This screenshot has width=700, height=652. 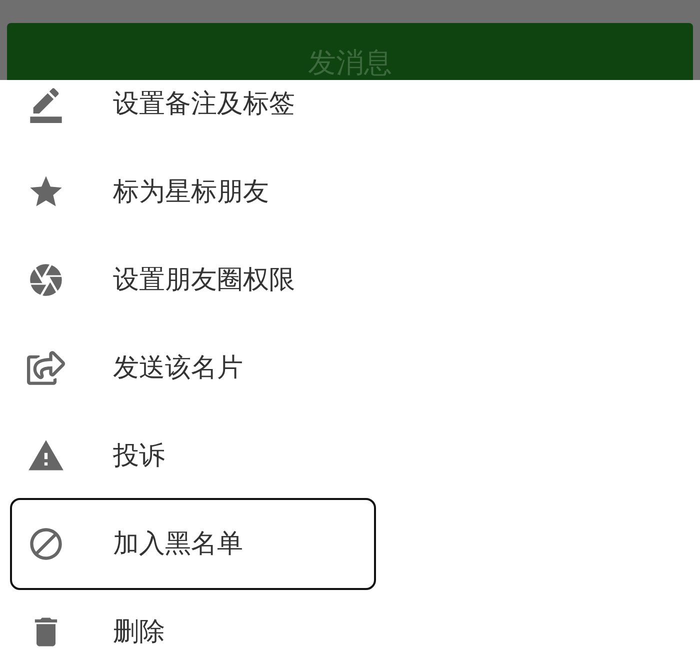 I want to click on menu-item: 设置朋友圈权限, so click(x=350, y=280).